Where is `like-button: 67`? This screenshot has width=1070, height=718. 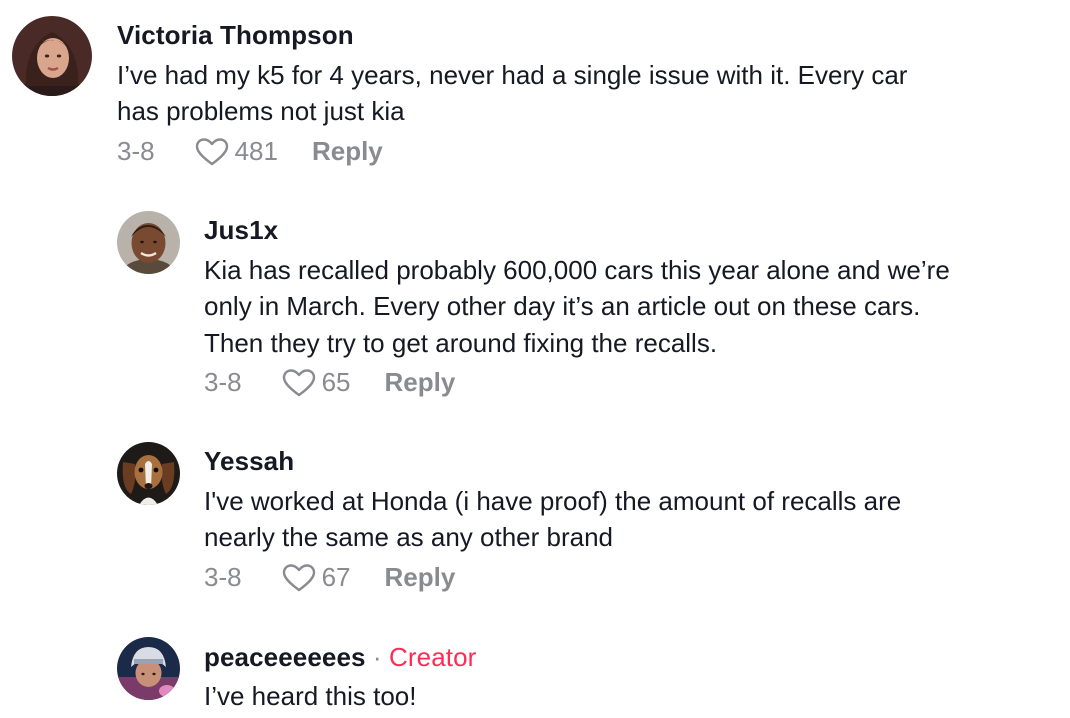 like-button: 67 is located at coordinates (316, 577).